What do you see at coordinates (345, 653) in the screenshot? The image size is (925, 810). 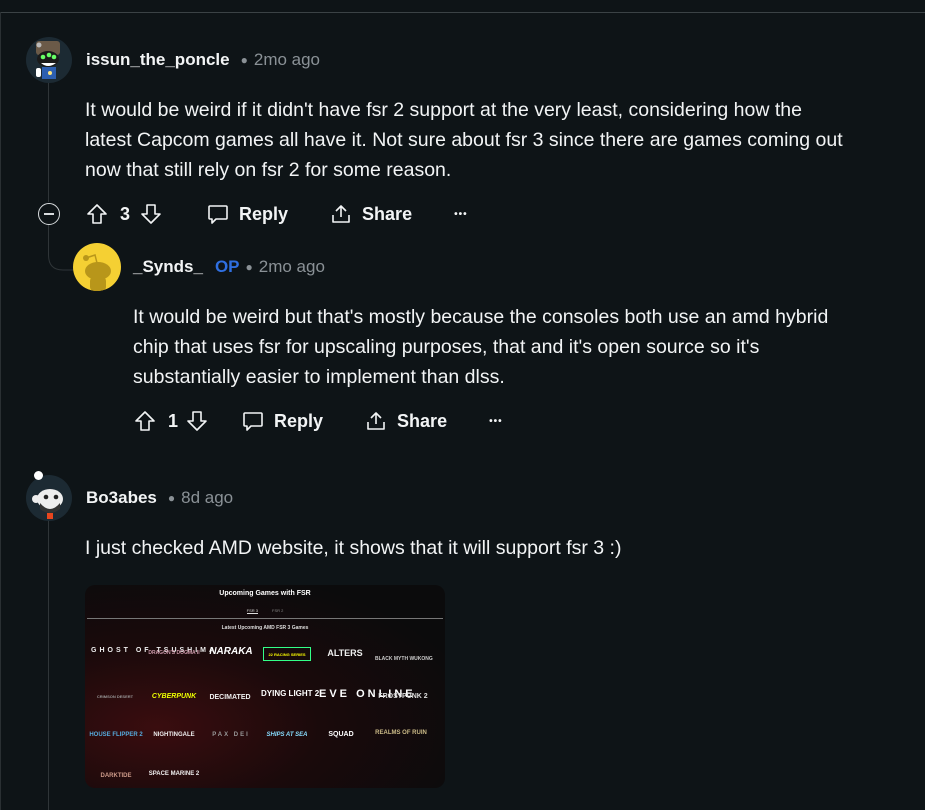 I see `game-logo: ALTERS` at bounding box center [345, 653].